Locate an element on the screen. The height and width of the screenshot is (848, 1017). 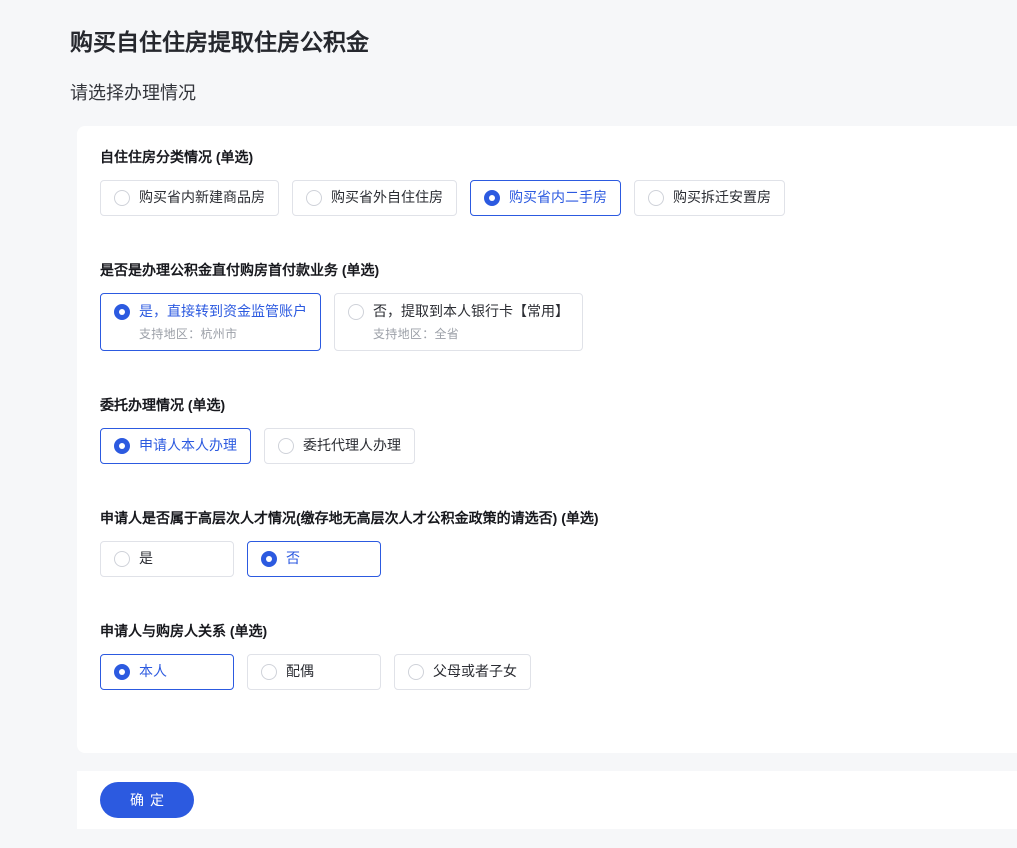
section-label: 是否是办理公积金直付购房首付款业务 (单选) is located at coordinates (240, 270).